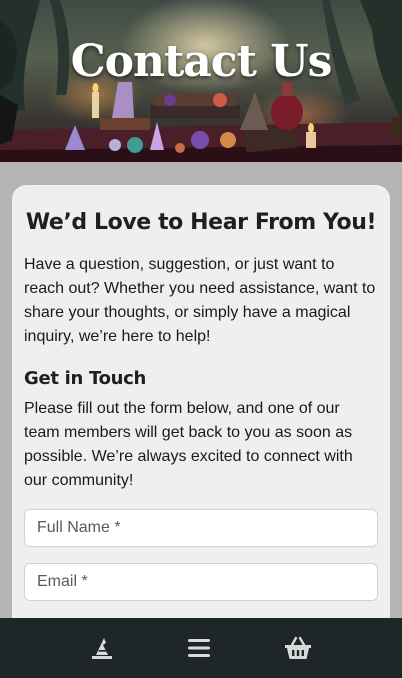 The height and width of the screenshot is (678, 402). I want to click on basket-icon, so click(298, 647).